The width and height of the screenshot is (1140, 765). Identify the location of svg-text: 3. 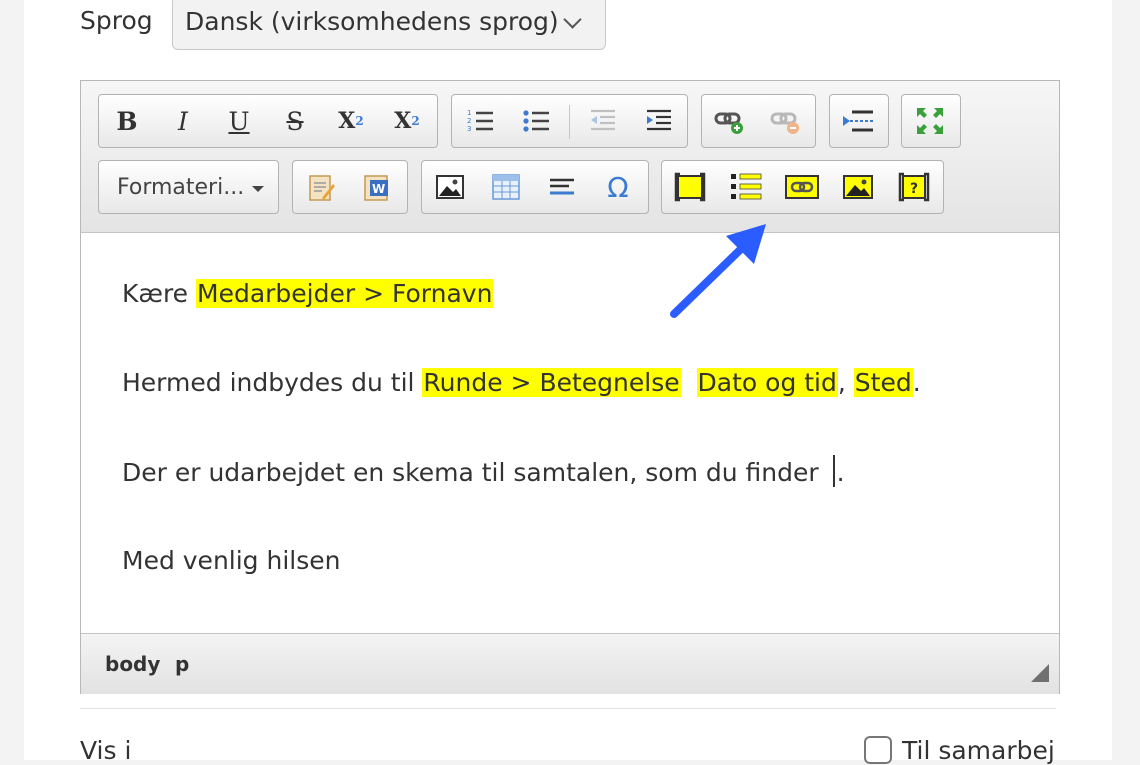
(469, 129).